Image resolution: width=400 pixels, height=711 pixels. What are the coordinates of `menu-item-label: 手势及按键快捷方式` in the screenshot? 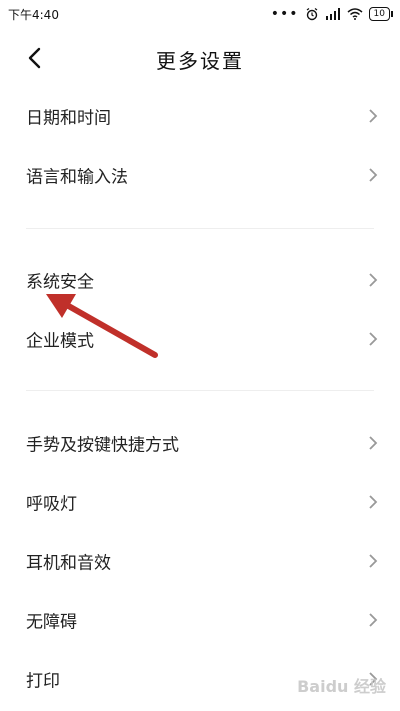 It's located at (102, 445).